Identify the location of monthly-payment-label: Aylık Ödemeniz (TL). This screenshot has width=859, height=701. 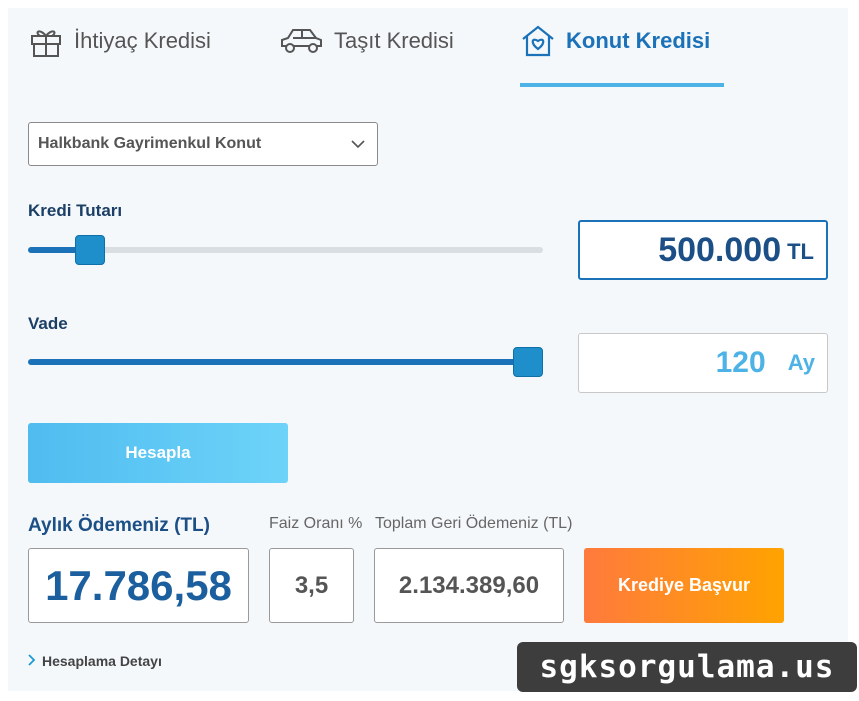
(119, 525).